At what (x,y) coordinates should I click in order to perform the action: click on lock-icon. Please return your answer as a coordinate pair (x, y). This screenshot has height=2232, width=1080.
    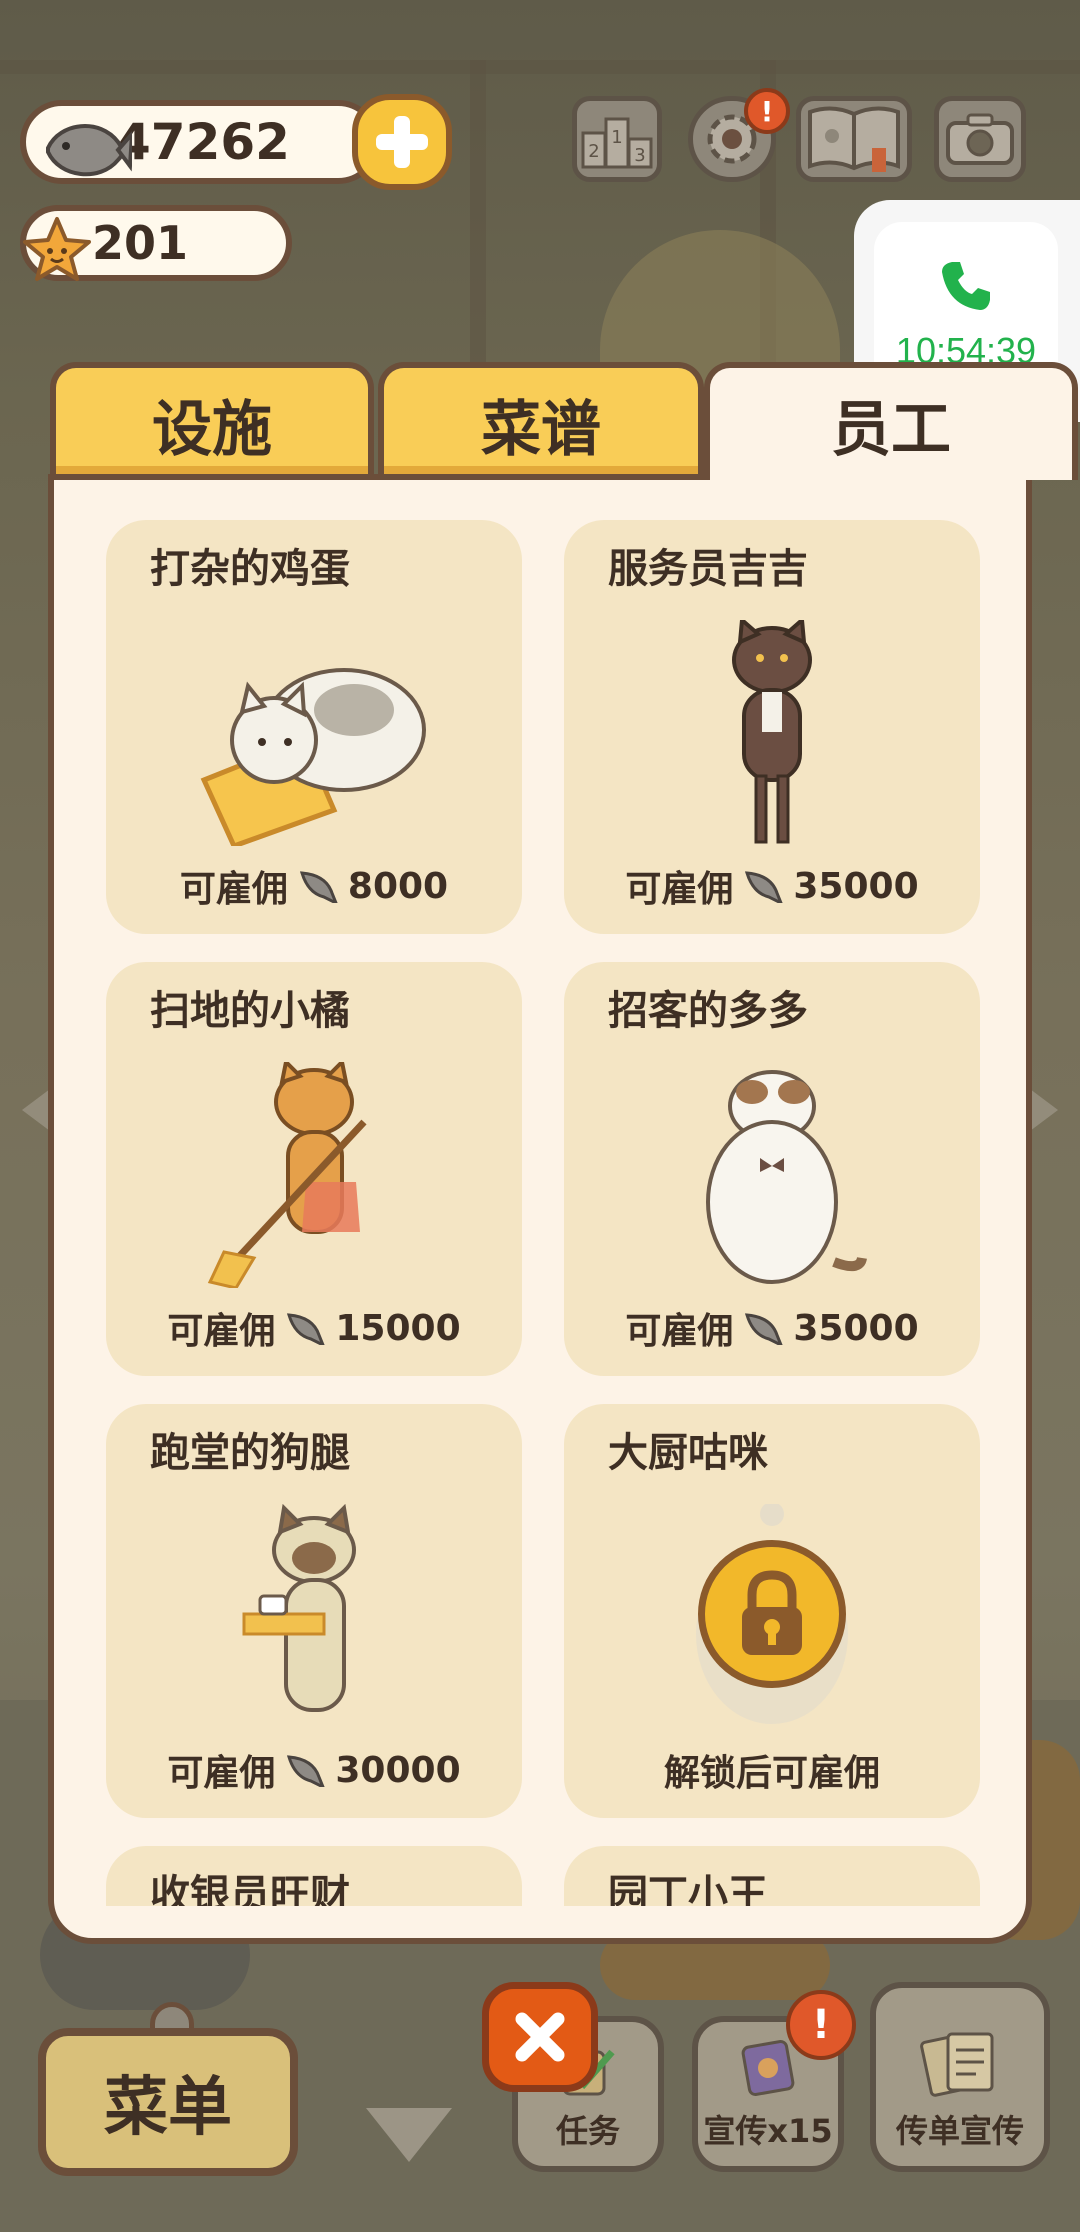
    Looking at the image, I should click on (772, 1614).